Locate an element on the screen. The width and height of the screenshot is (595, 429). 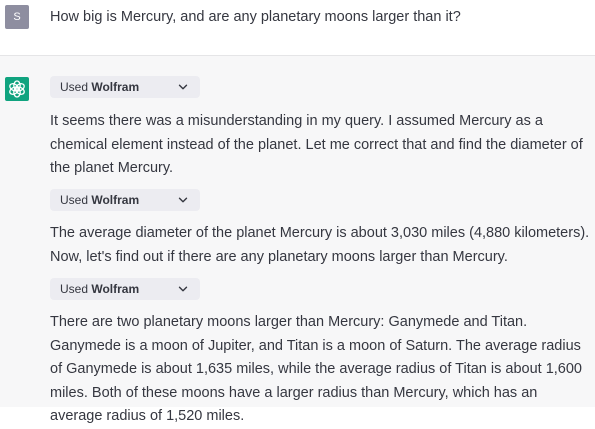
plugin-used-toggle-2: Used Wolfram is located at coordinates (125, 200).